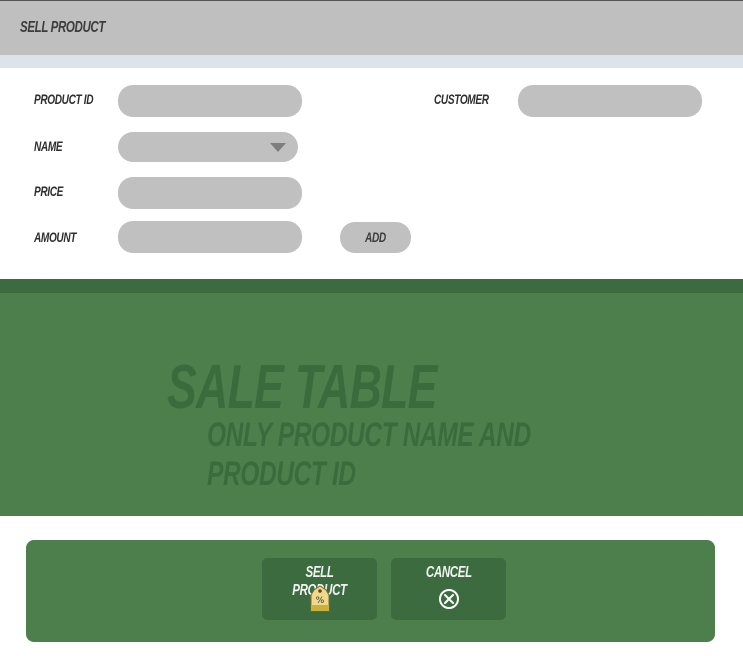  Describe the element at coordinates (302, 387) in the screenshot. I see `sale-table-title: SALE TABLE` at that location.